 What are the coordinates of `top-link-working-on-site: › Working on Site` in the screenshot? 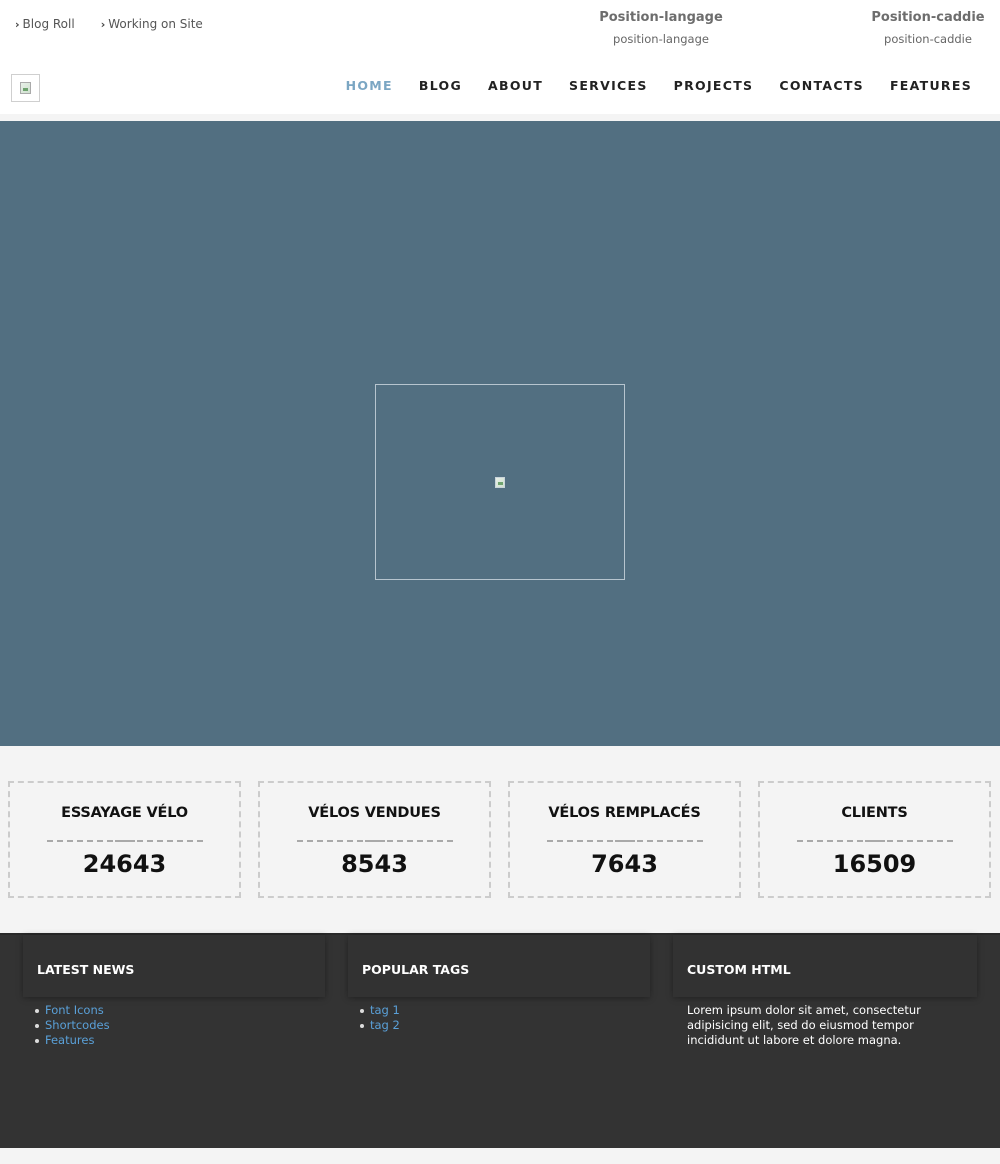 It's located at (152, 24).